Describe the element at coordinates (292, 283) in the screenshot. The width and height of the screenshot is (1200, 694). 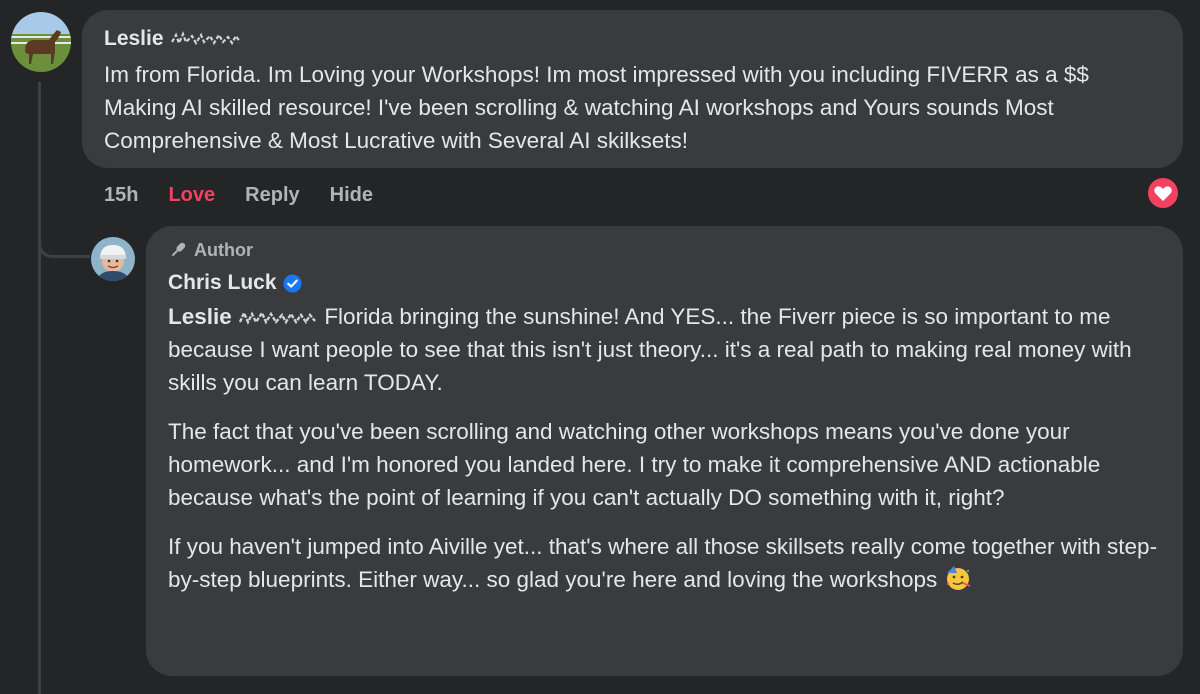
I see `verified-badge-icon` at that location.